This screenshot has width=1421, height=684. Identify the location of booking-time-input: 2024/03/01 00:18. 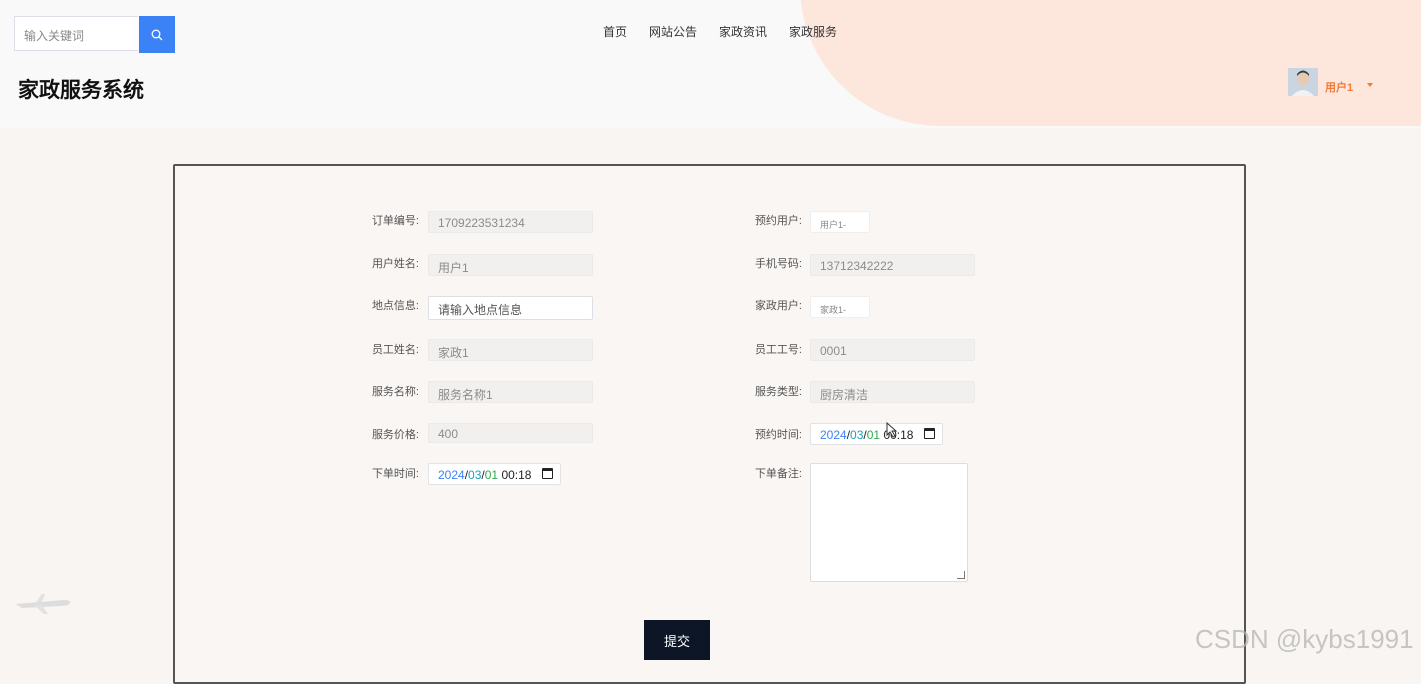
(876, 434).